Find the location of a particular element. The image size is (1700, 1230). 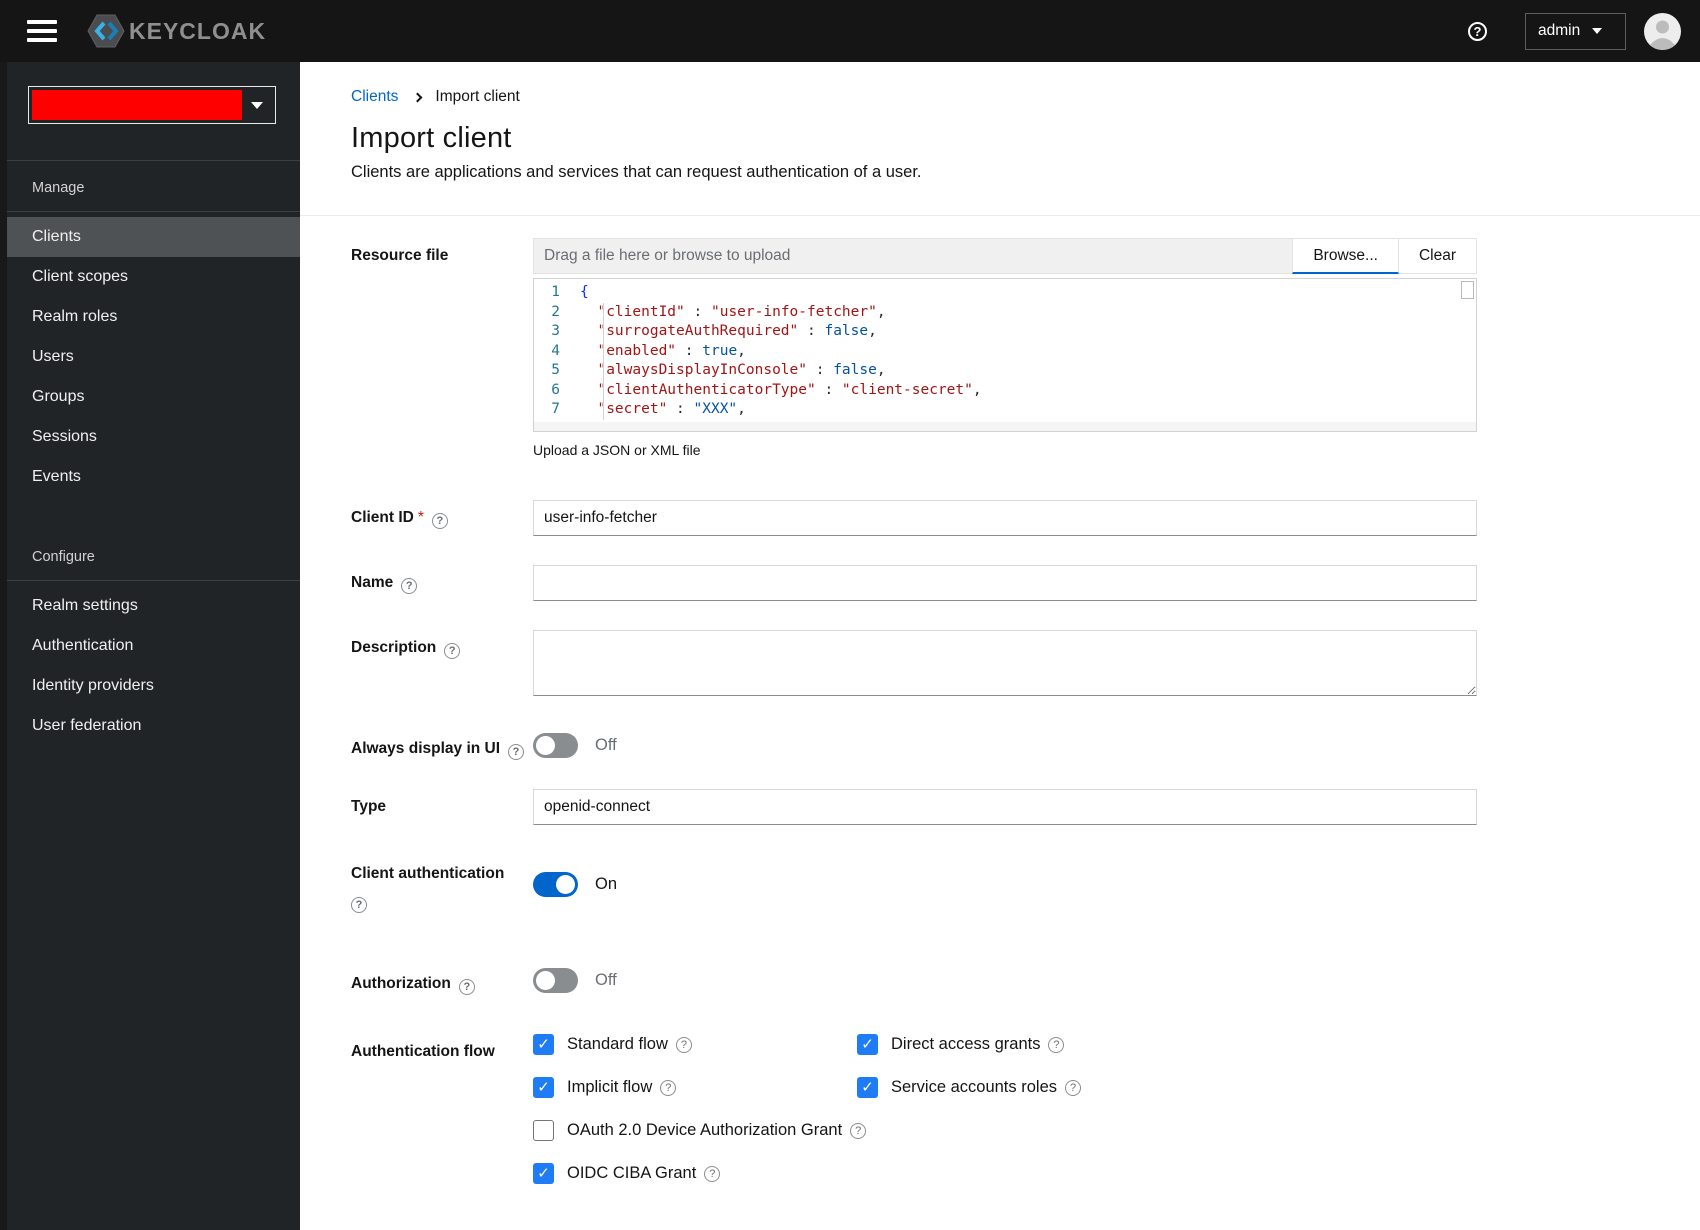

checkbox-standard-flow: ✓ Standard flow is located at coordinates (695, 1044).